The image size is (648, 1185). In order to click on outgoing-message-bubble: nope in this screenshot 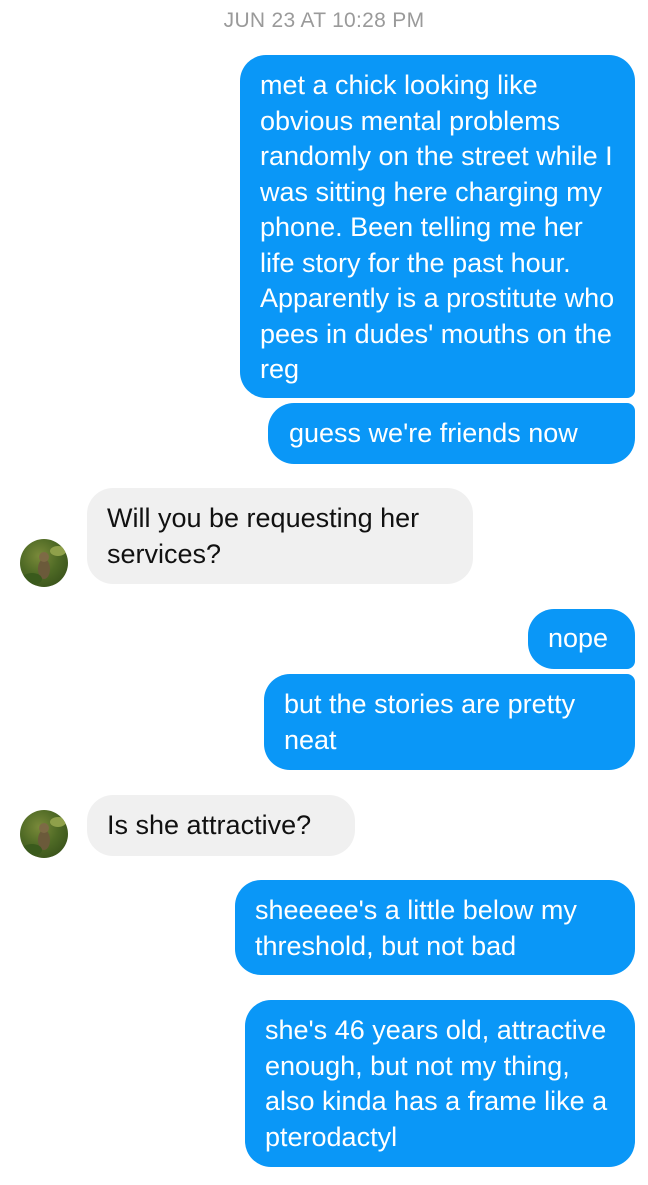, I will do `click(581, 639)`.